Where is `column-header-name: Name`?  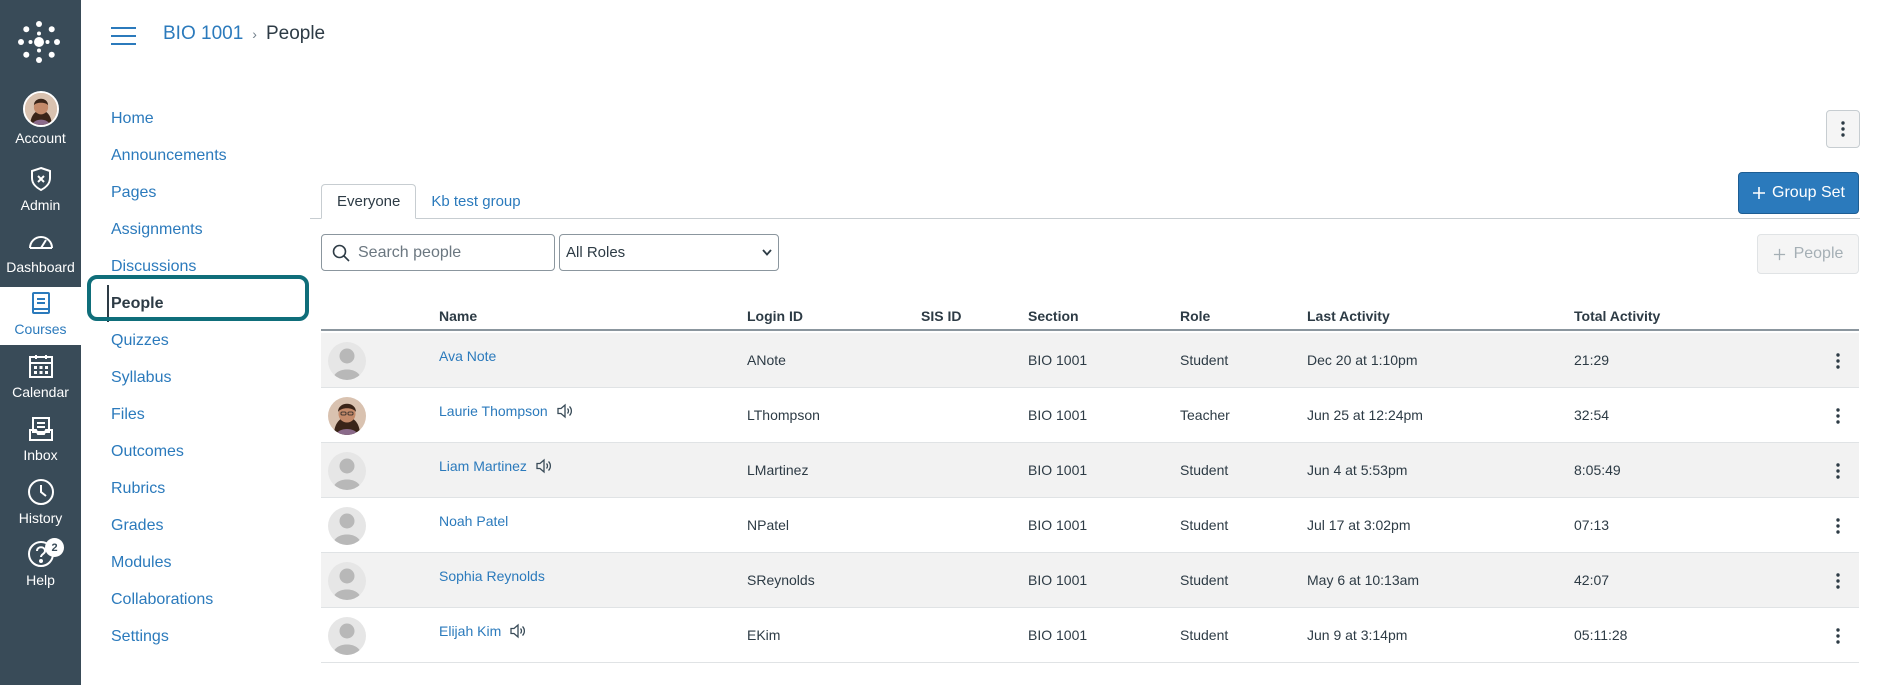
column-header-name: Name is located at coordinates (458, 316).